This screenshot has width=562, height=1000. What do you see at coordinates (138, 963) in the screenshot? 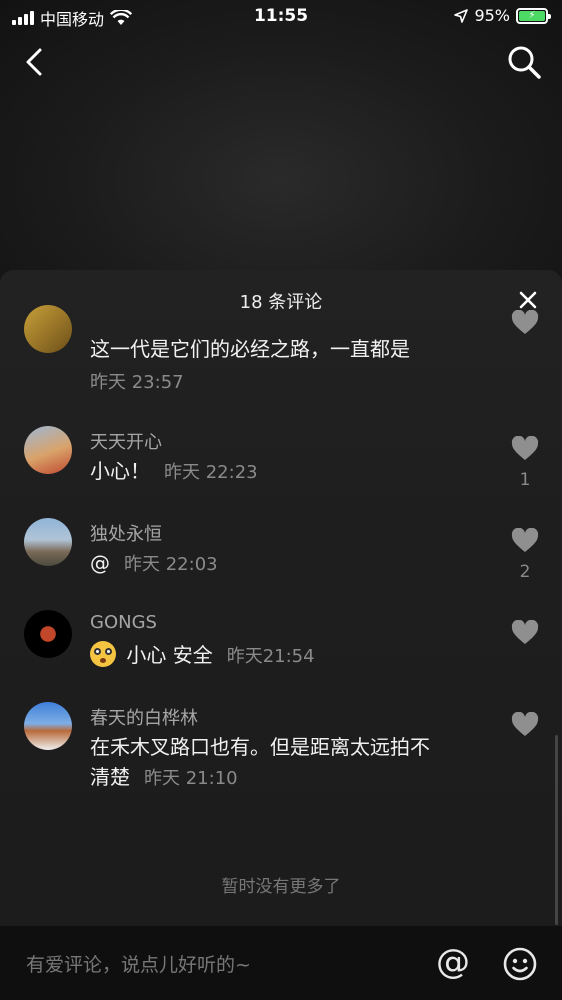
I see `comment-input: 有爱评论，说点儿好听的~` at bounding box center [138, 963].